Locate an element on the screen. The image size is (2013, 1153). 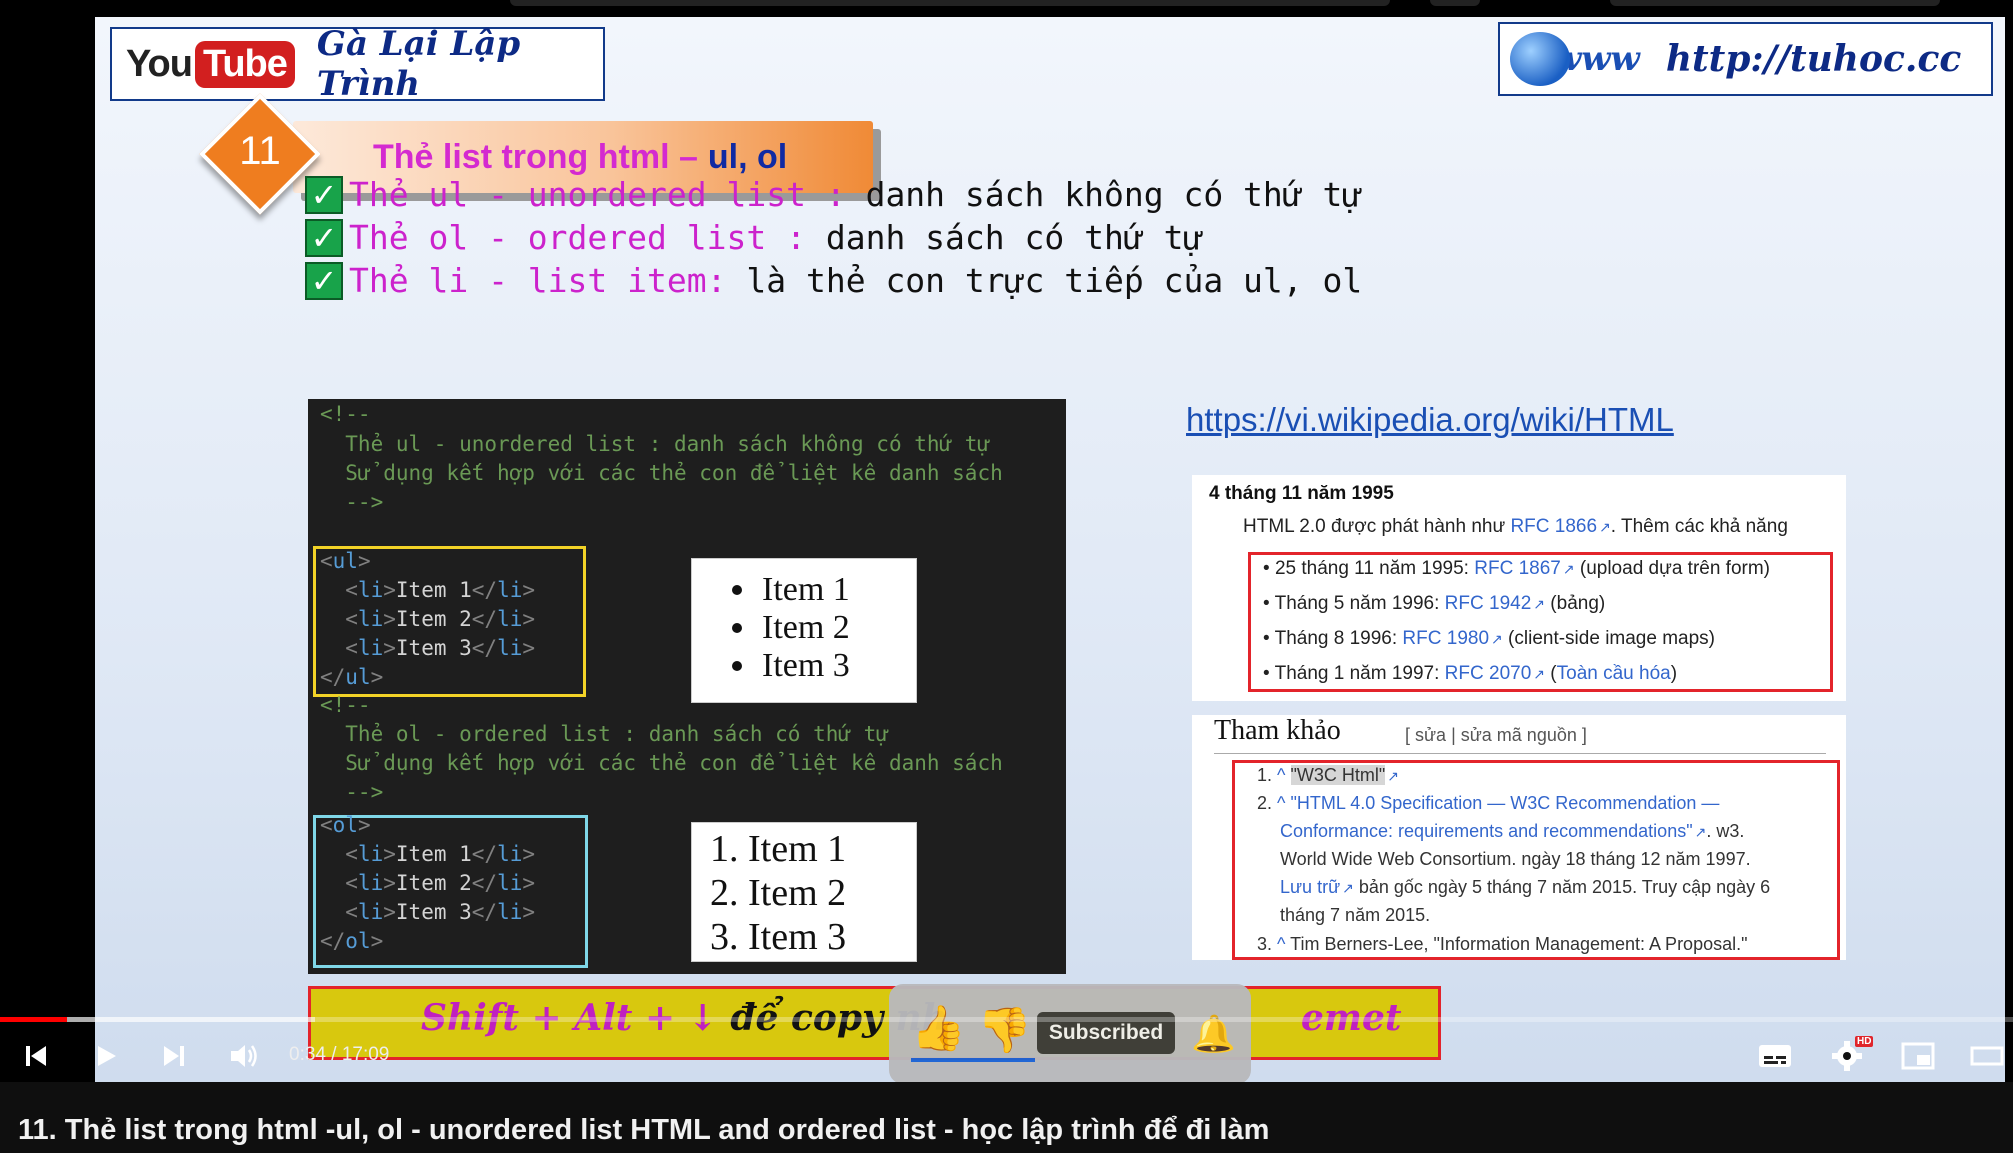
list-item: 1. Item 1 is located at coordinates (778, 849).